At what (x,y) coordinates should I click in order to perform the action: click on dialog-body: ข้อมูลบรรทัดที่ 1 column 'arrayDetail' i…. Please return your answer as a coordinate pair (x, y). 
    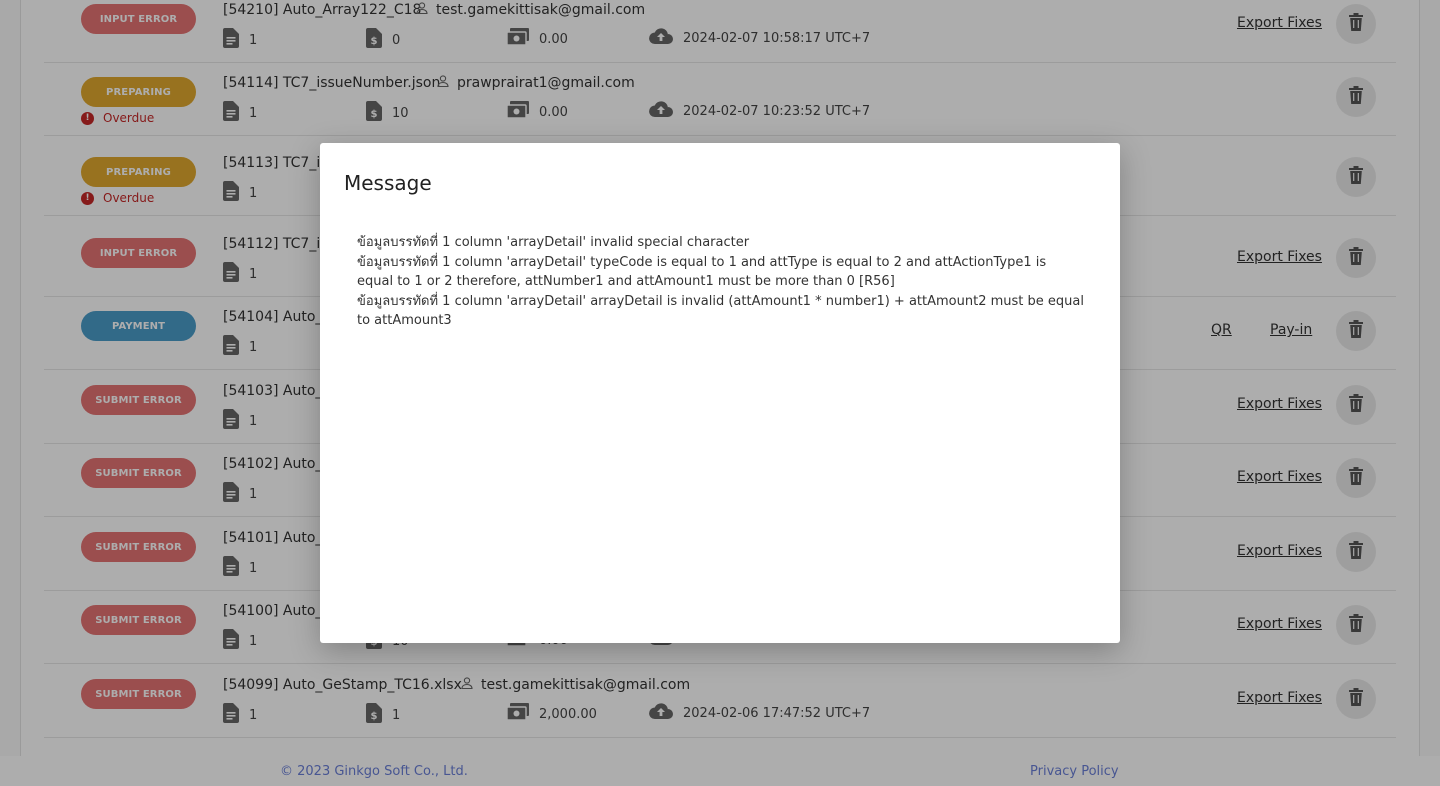
    Looking at the image, I should click on (721, 282).